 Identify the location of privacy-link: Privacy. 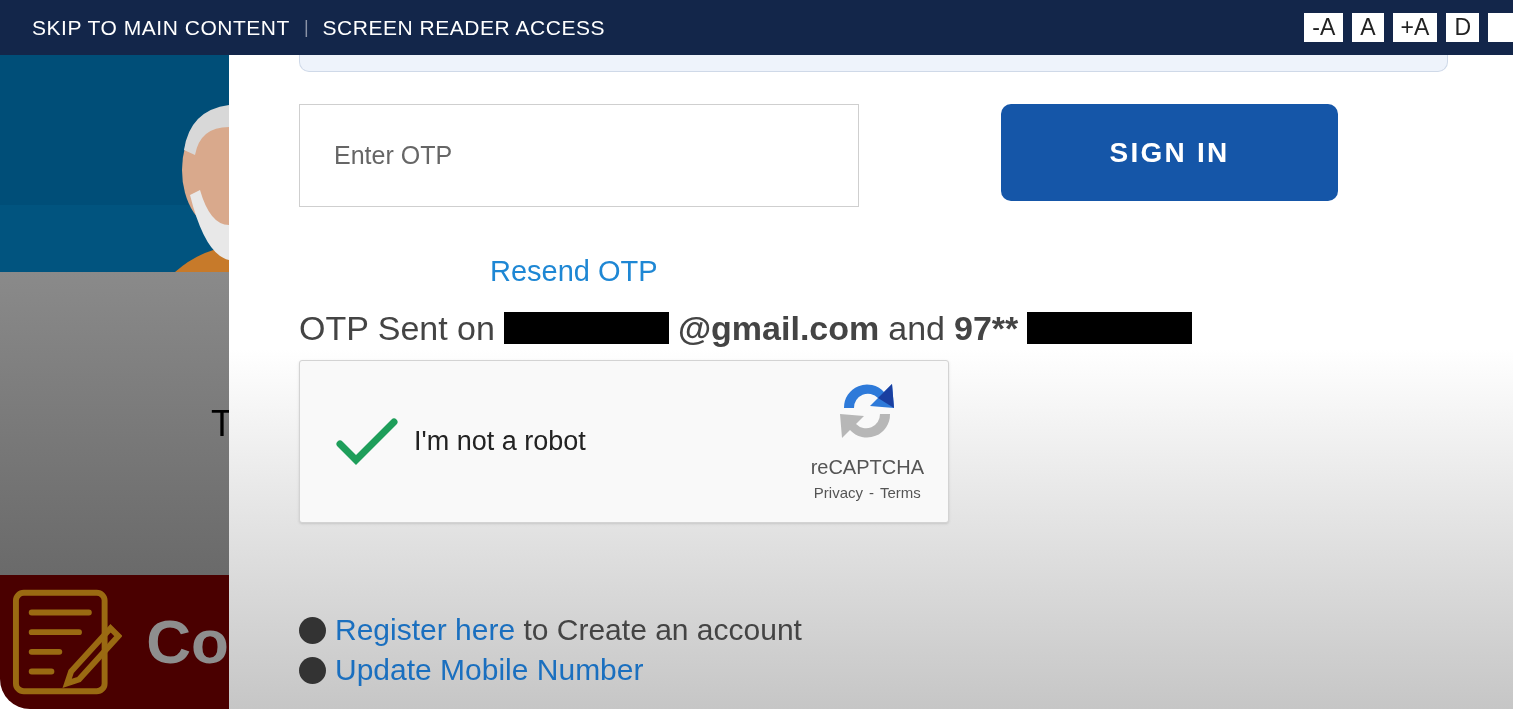
(838, 493).